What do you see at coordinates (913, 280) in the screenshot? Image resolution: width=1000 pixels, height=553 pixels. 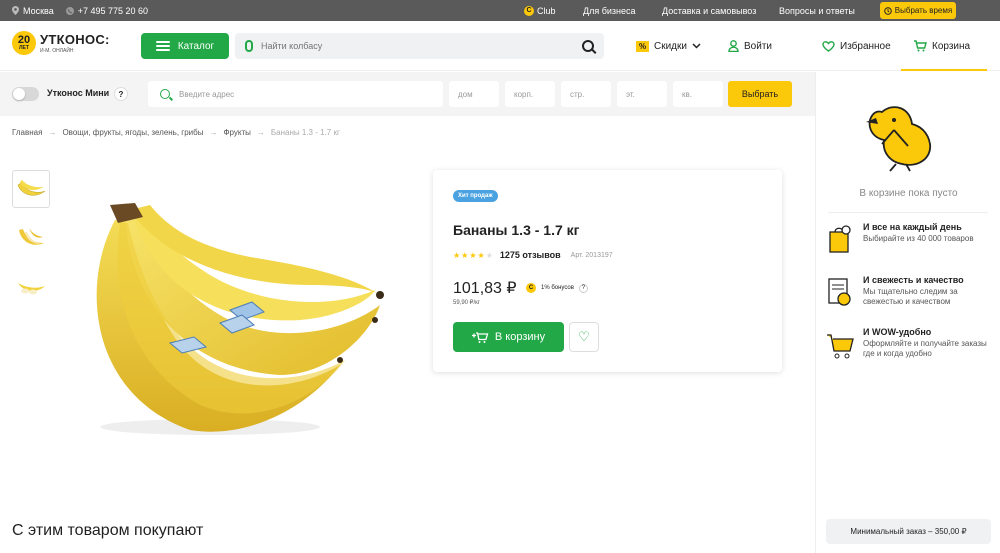 I see `feature-title: И свежесть и качество` at bounding box center [913, 280].